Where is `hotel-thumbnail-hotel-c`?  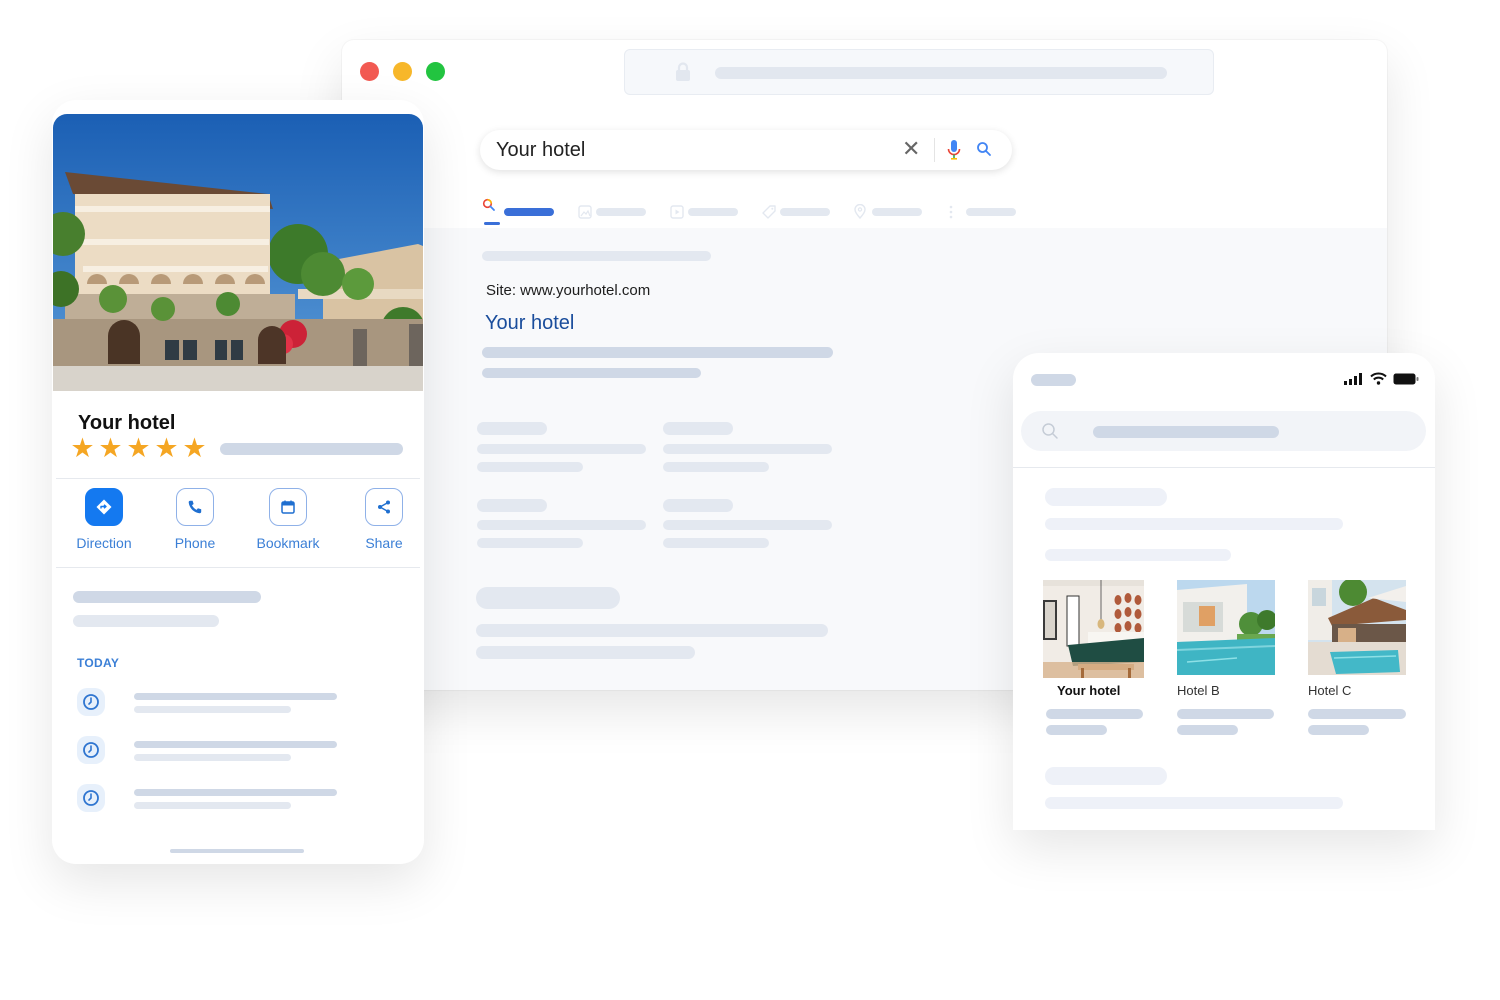 hotel-thumbnail-hotel-c is located at coordinates (1357, 627).